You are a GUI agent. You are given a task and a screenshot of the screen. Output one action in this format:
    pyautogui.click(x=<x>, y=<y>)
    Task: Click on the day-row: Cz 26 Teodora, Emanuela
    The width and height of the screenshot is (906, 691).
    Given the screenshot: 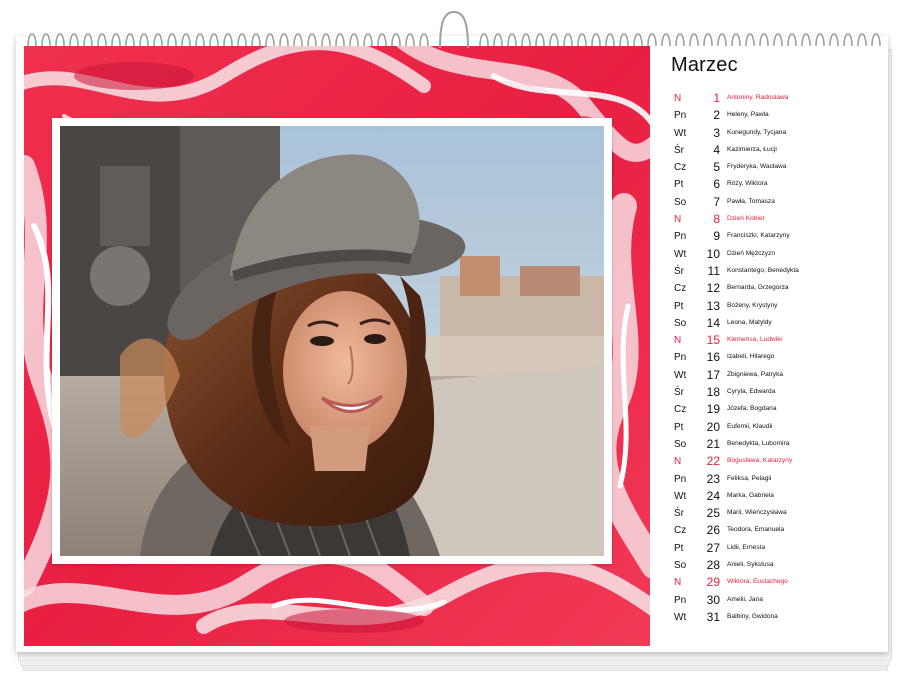 What is the action you would take?
    pyautogui.click(x=775, y=530)
    